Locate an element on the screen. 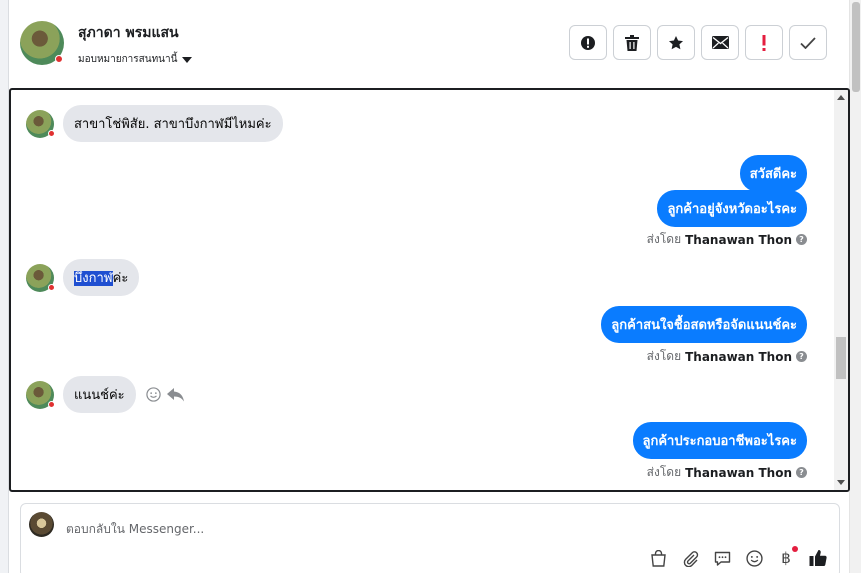 This screenshot has width=861, height=573. message-bubble: แนนช์ค่ะ is located at coordinates (99, 394).